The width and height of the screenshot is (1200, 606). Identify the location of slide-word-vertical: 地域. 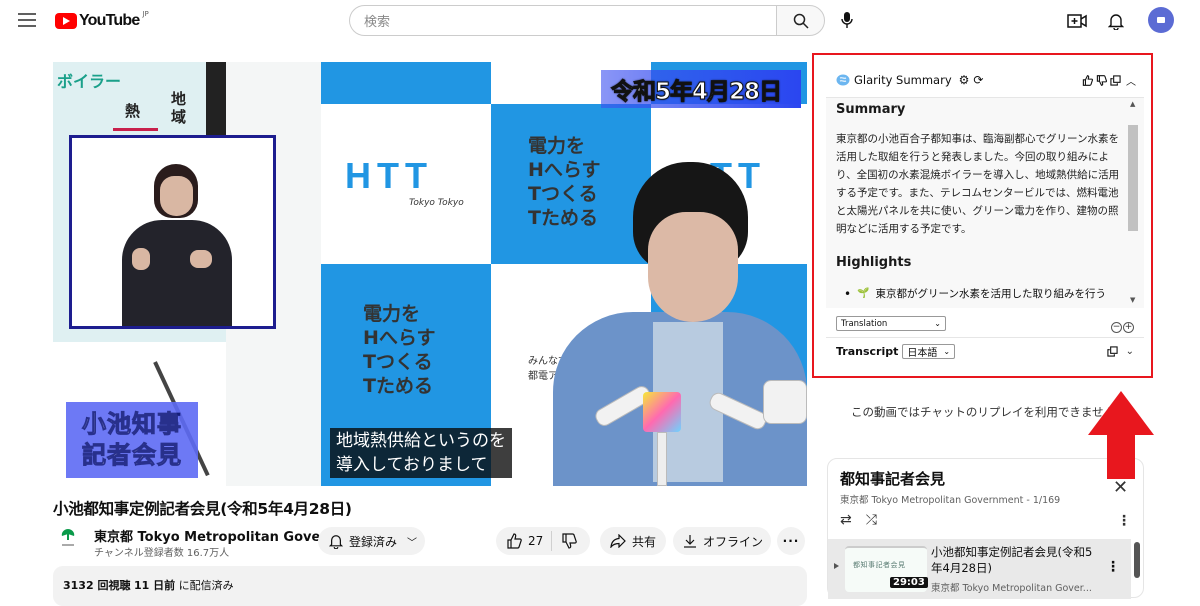
(179, 108).